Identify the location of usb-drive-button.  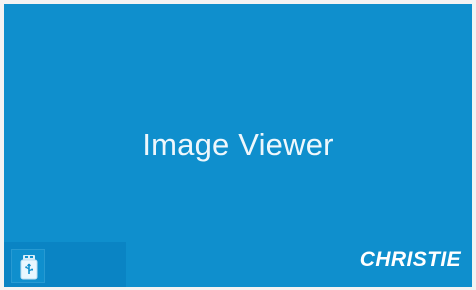
(28, 266).